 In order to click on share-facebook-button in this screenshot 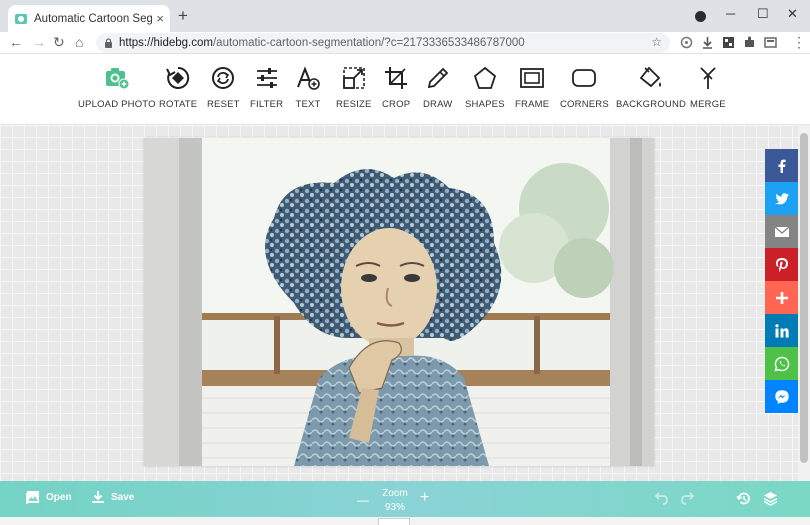, I will do `click(781, 165)`.